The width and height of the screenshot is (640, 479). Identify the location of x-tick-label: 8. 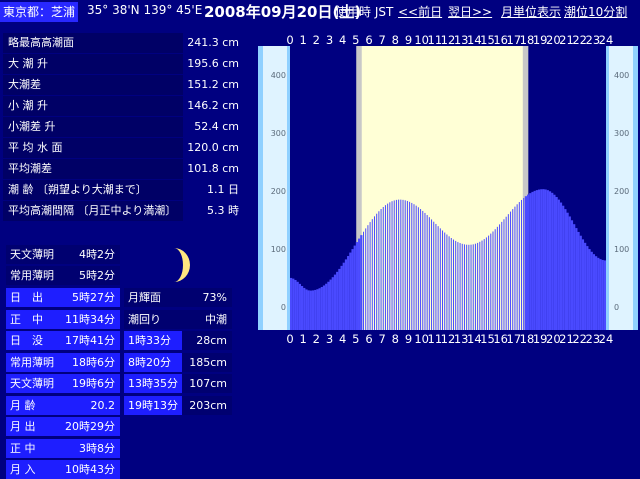
(395, 40).